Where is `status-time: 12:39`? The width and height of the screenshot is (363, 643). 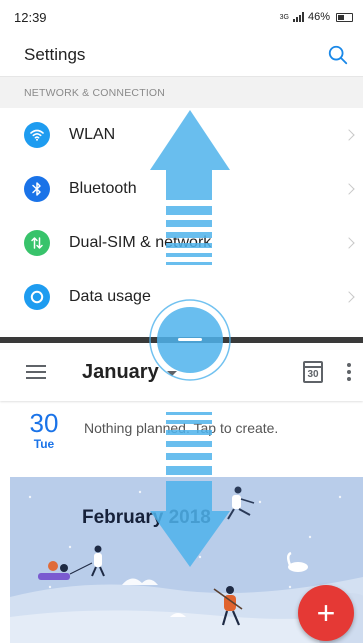
status-time: 12:39 is located at coordinates (30, 17).